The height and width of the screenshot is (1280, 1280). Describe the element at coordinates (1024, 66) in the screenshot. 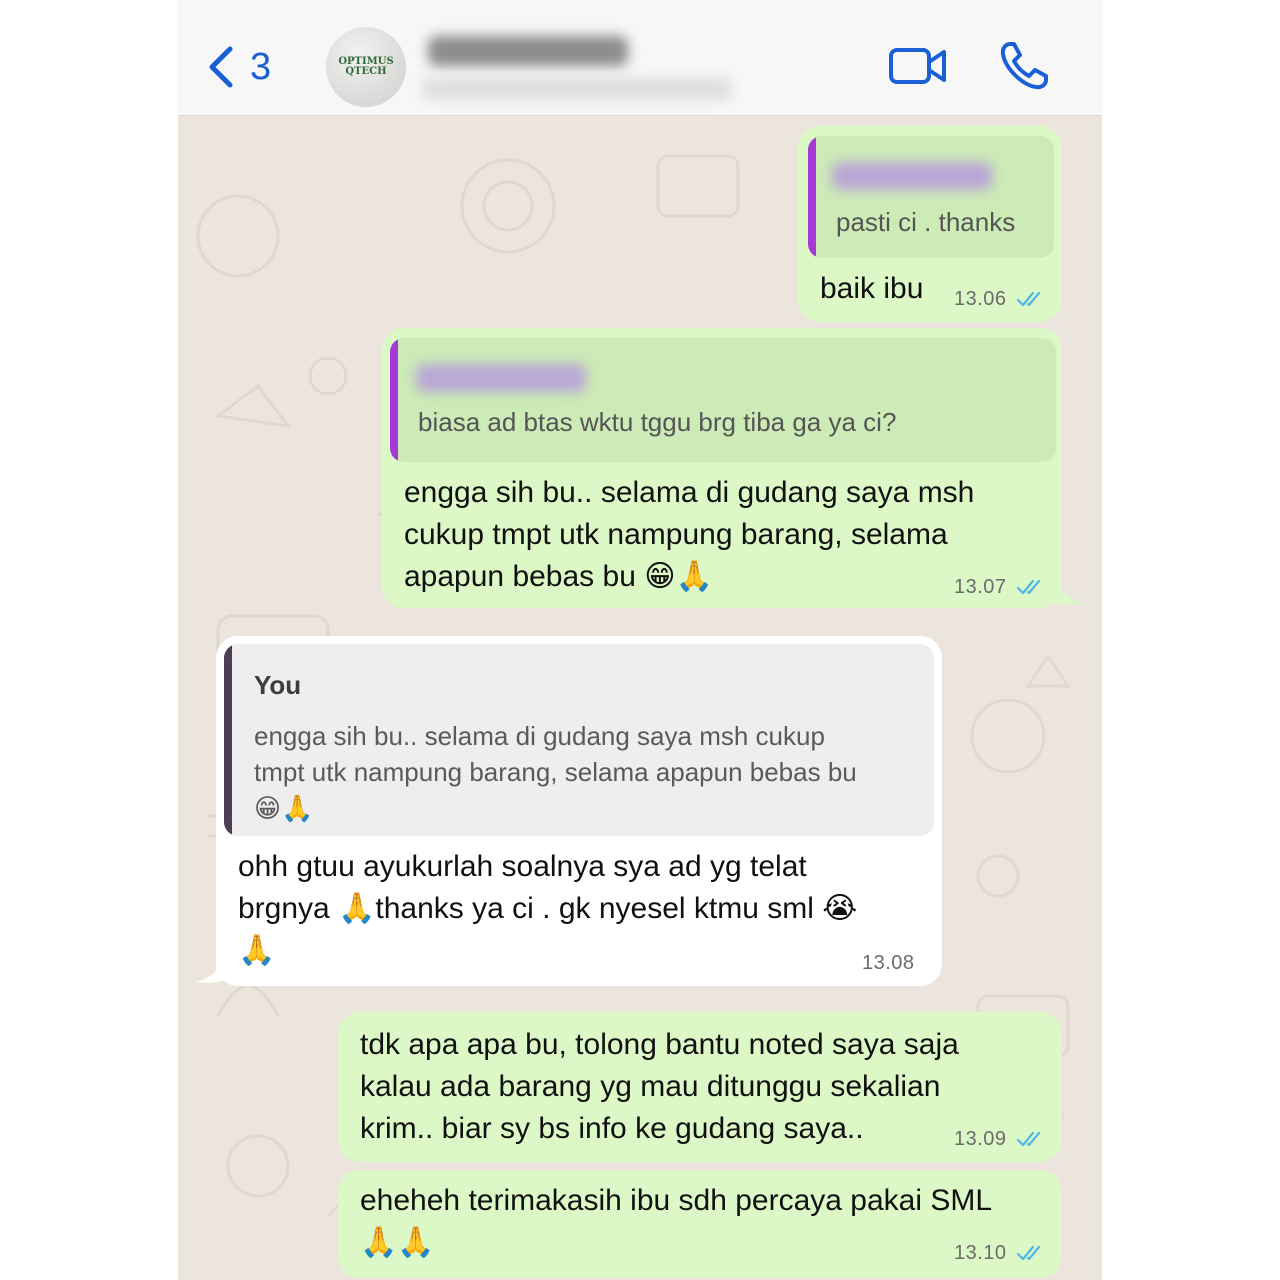

I see `phone-icon` at that location.